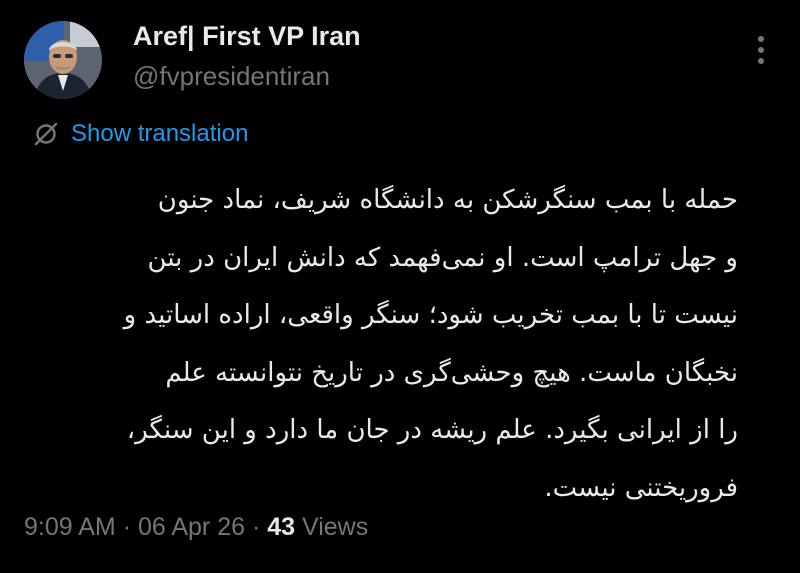 The height and width of the screenshot is (573, 800). I want to click on post-meta: 9:09 AM · 06 Apr 26 · 43 Views, so click(196, 527).